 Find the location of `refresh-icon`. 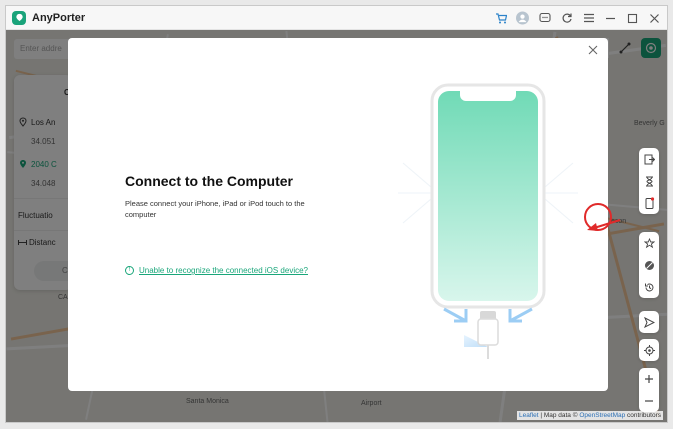

refresh-icon is located at coordinates (566, 18).